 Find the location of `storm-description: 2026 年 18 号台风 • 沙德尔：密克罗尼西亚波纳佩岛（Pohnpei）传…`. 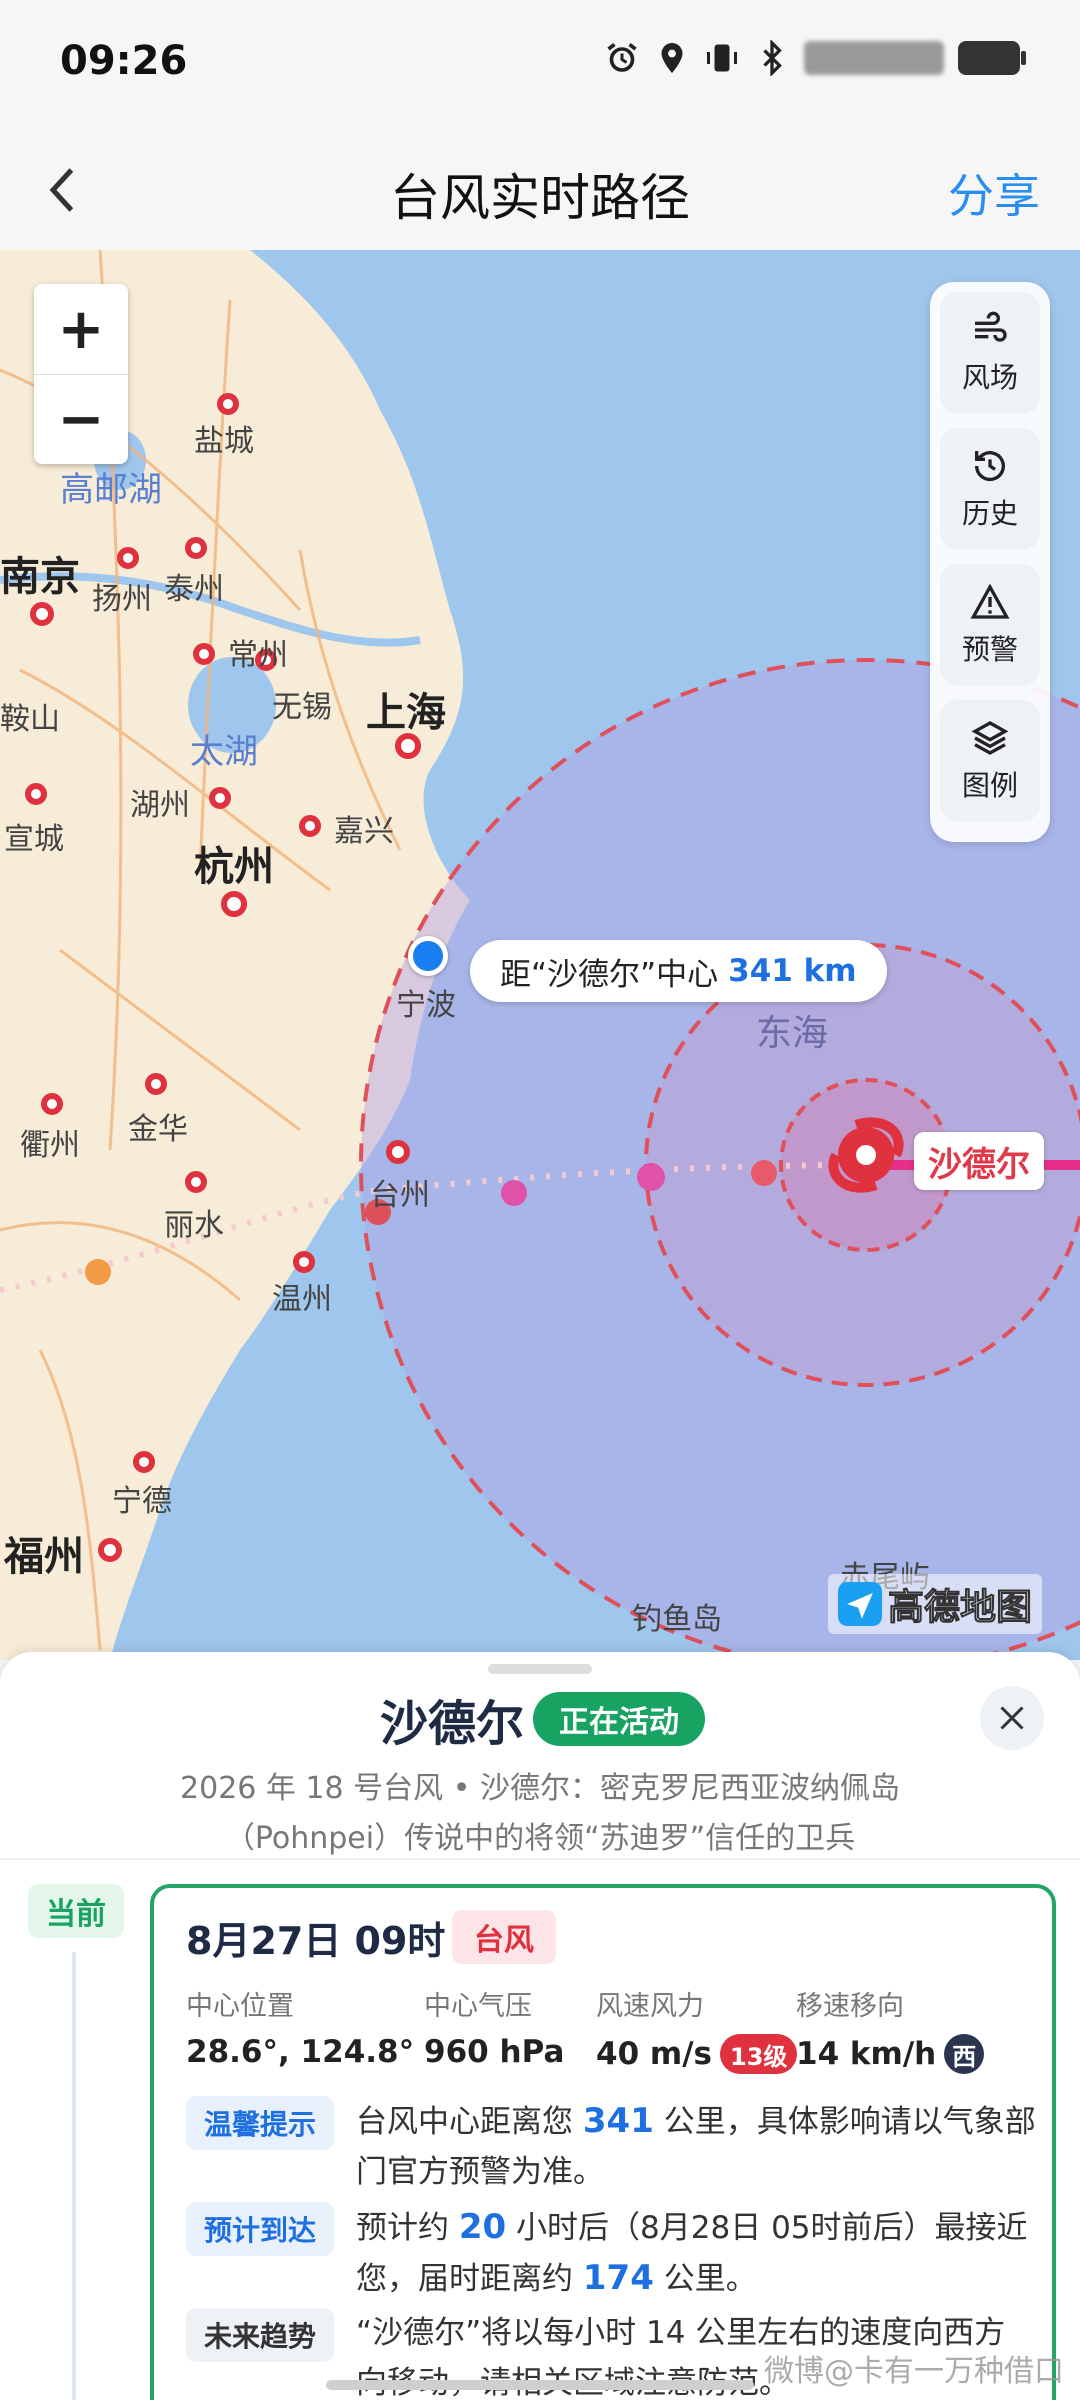

storm-description: 2026 年 18 号台风 • 沙德尔：密克罗尼西亚波纳佩岛（Pohnpei）传… is located at coordinates (540, 1813).